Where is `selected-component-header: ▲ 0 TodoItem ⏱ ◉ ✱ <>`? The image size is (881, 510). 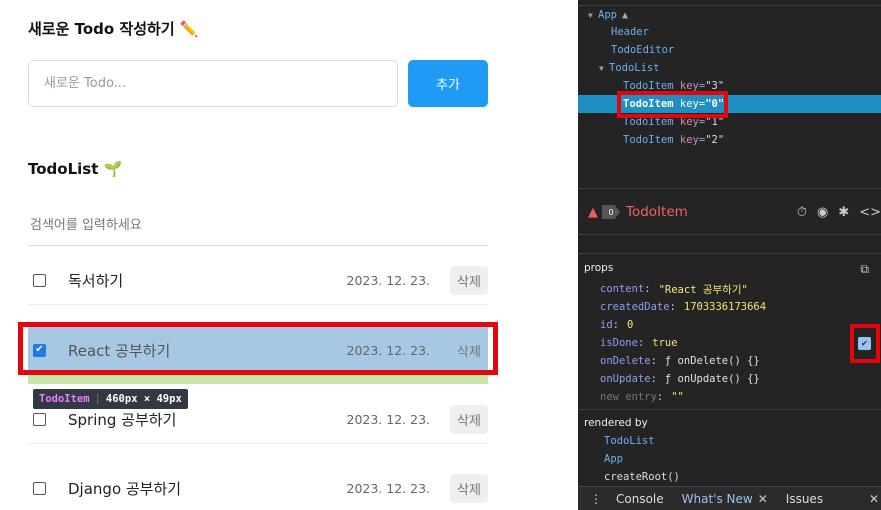 selected-component-header: ▲ 0 TodoItem ⏱ ◉ ✱ <> is located at coordinates (729, 212).